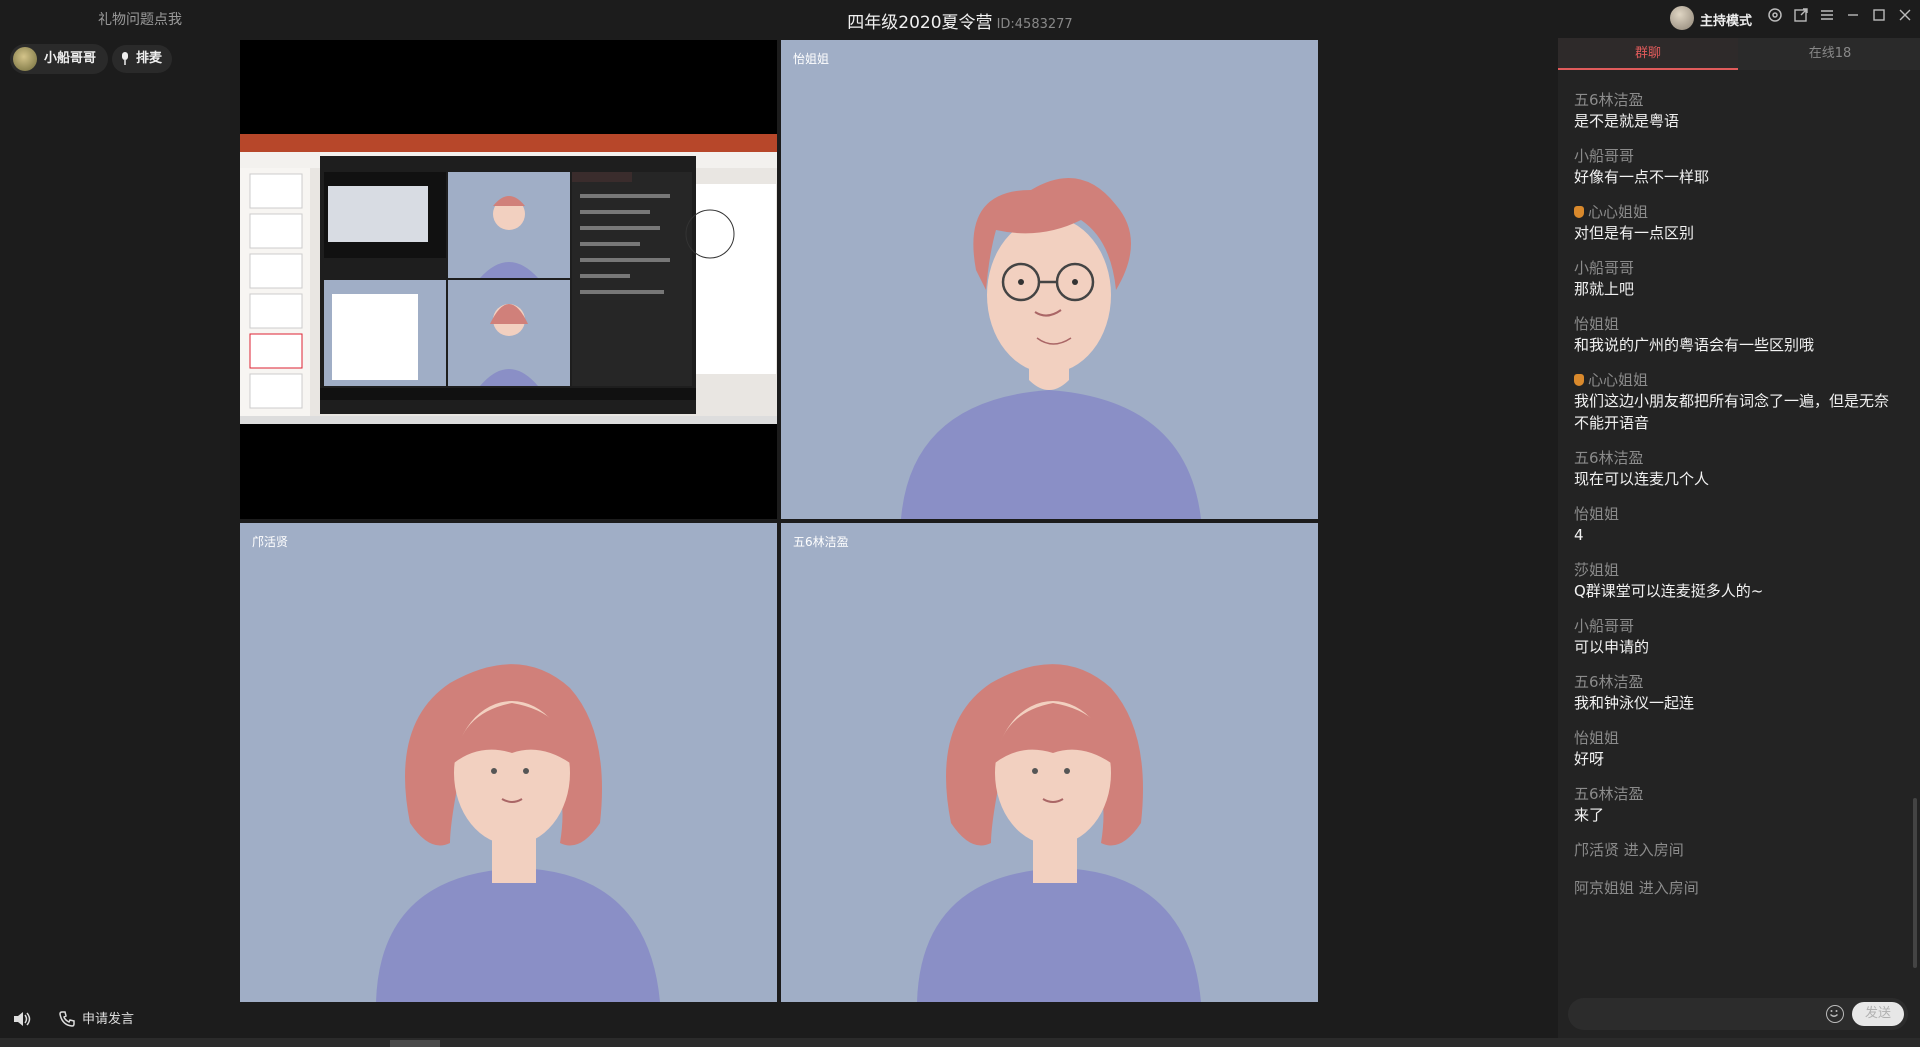 This screenshot has height=1047, width=1920. Describe the element at coordinates (1648, 54) in the screenshot. I see `tab-group-chat: 群聊` at that location.